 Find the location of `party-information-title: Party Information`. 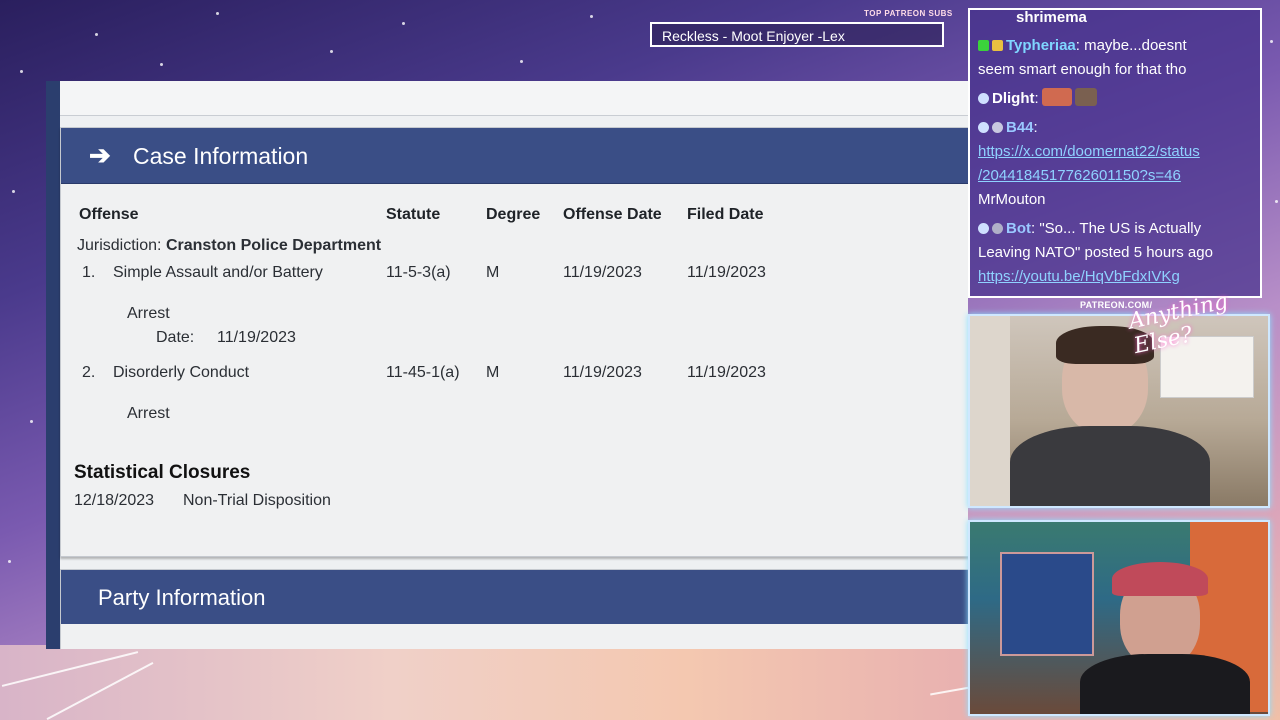

party-information-title: Party Information is located at coordinates (182, 597).